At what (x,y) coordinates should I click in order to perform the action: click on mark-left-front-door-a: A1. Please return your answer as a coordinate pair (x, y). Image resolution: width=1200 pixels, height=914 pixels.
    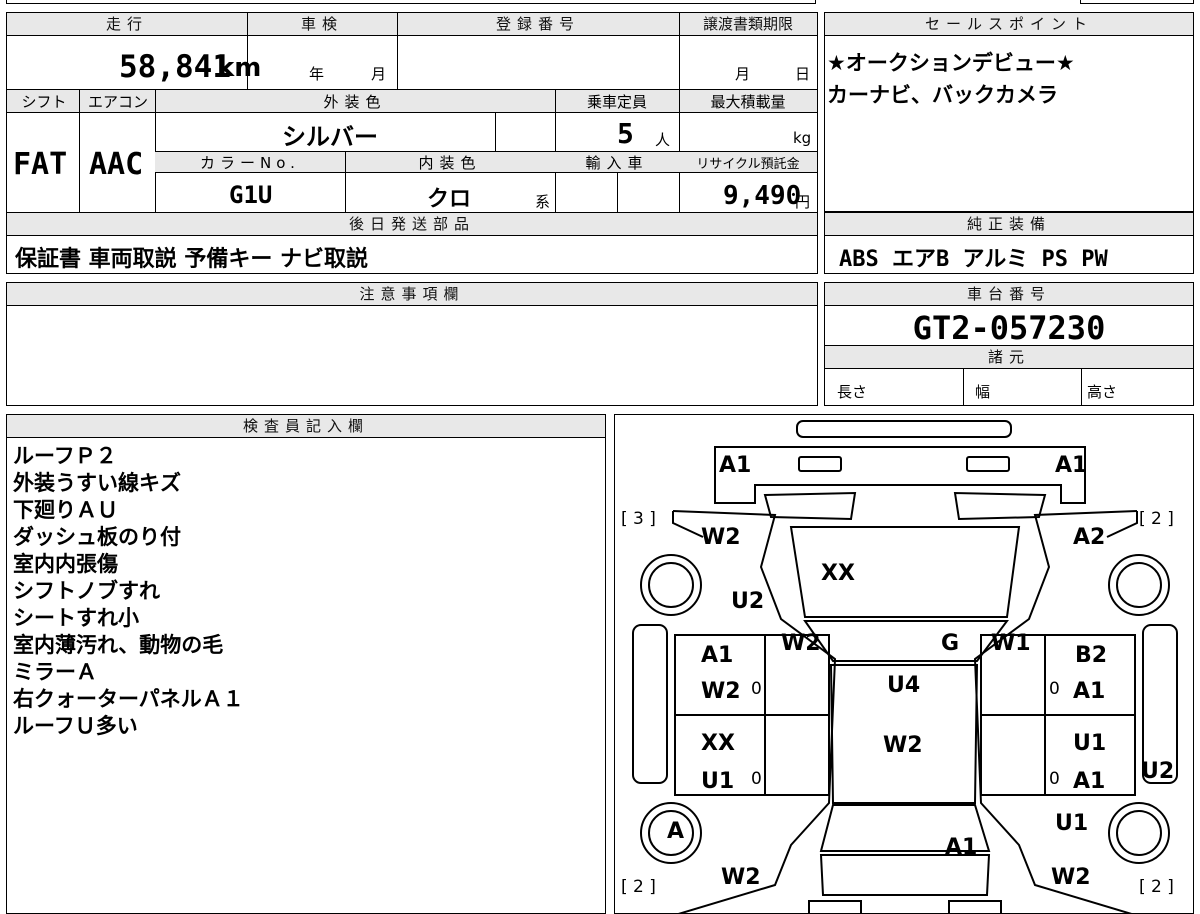
    Looking at the image, I should click on (717, 655).